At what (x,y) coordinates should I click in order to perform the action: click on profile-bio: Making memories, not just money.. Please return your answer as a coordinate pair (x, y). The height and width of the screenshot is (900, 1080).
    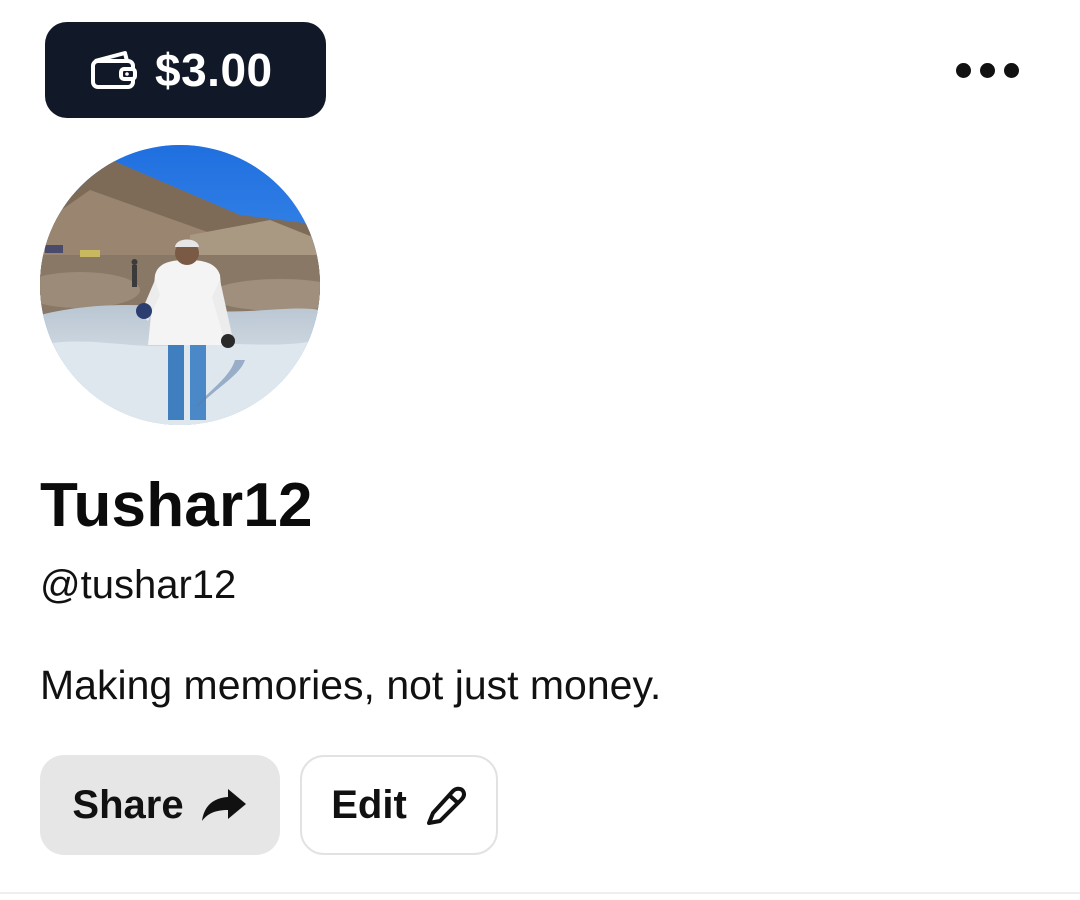
    Looking at the image, I should click on (351, 685).